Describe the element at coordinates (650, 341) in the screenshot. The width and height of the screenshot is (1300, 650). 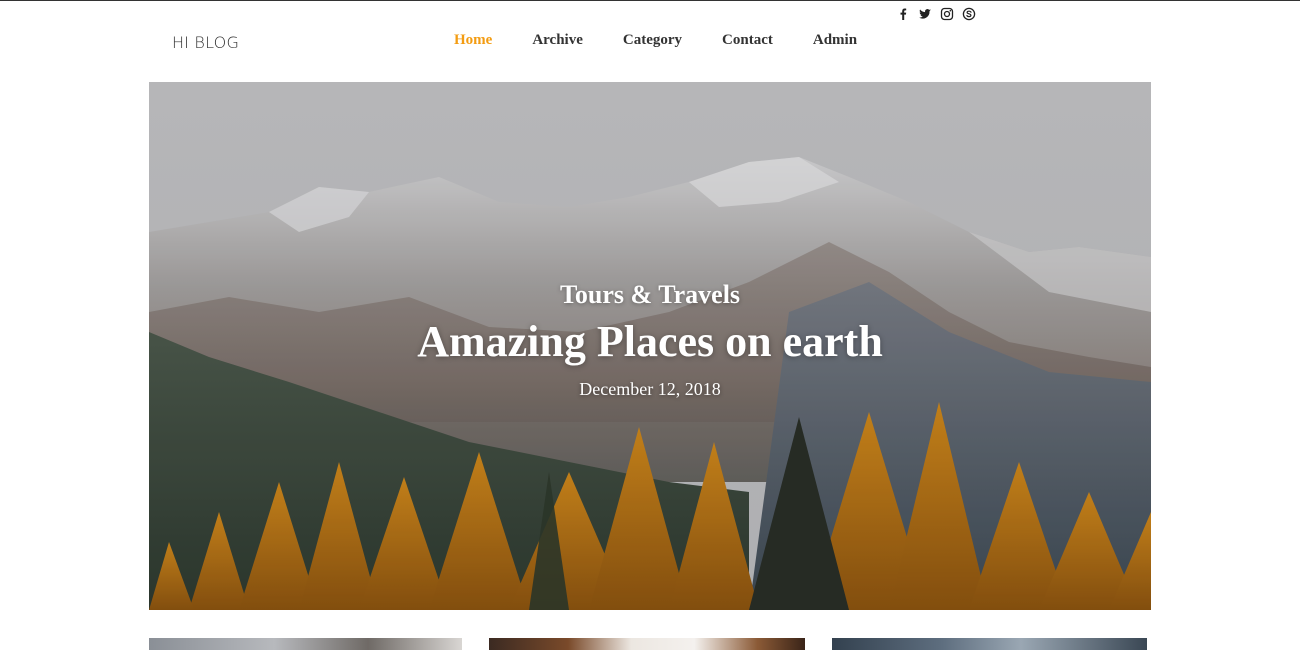
I see `hero-title: Amazing Places on earth` at that location.